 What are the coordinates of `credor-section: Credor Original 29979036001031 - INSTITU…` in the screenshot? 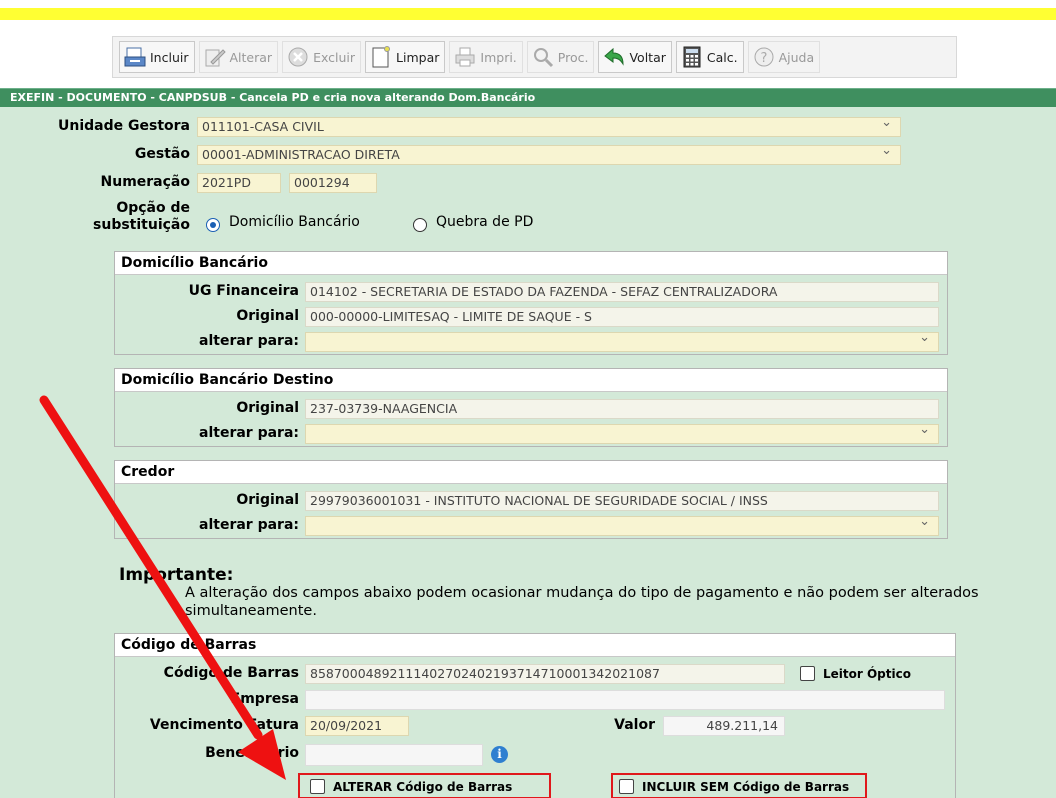 It's located at (531, 499).